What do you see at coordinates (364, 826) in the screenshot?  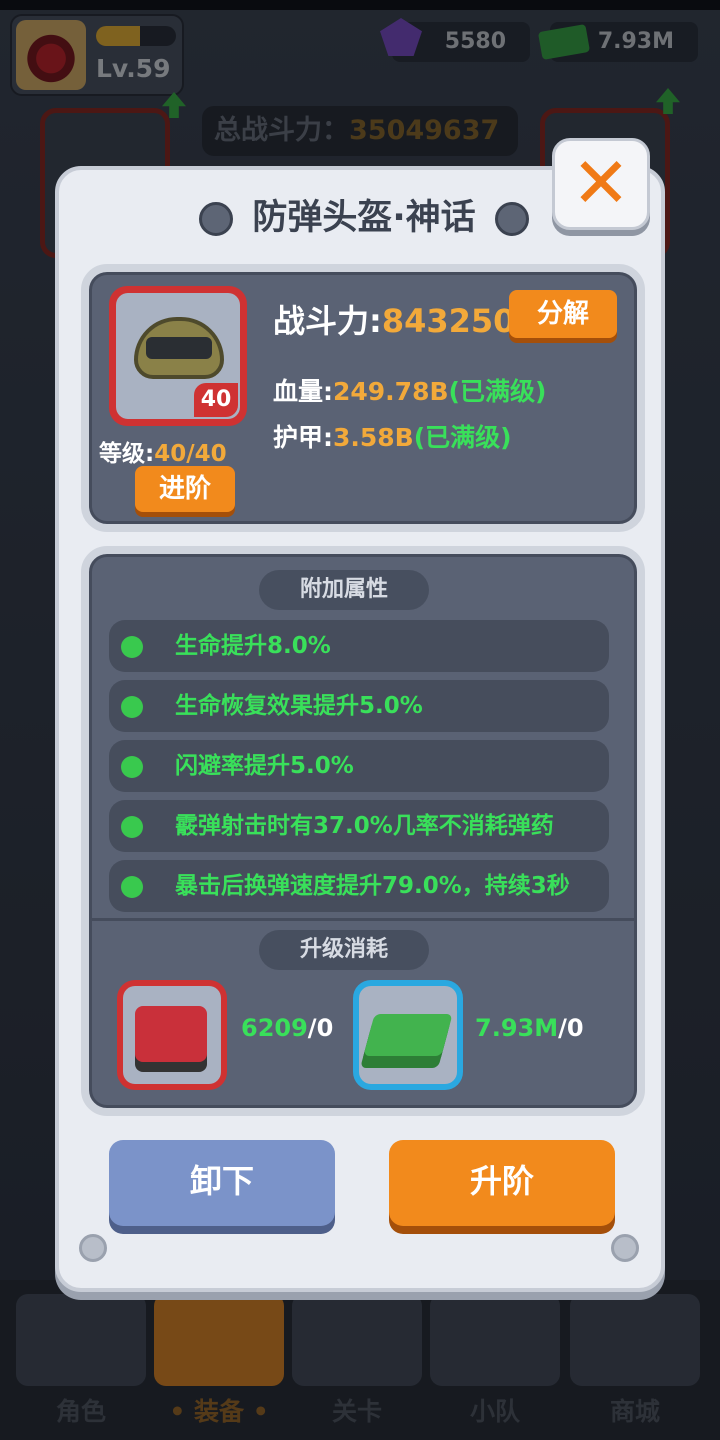 I see `attr-text: 霰弹射击时有37.0%几率不消耗弹药` at bounding box center [364, 826].